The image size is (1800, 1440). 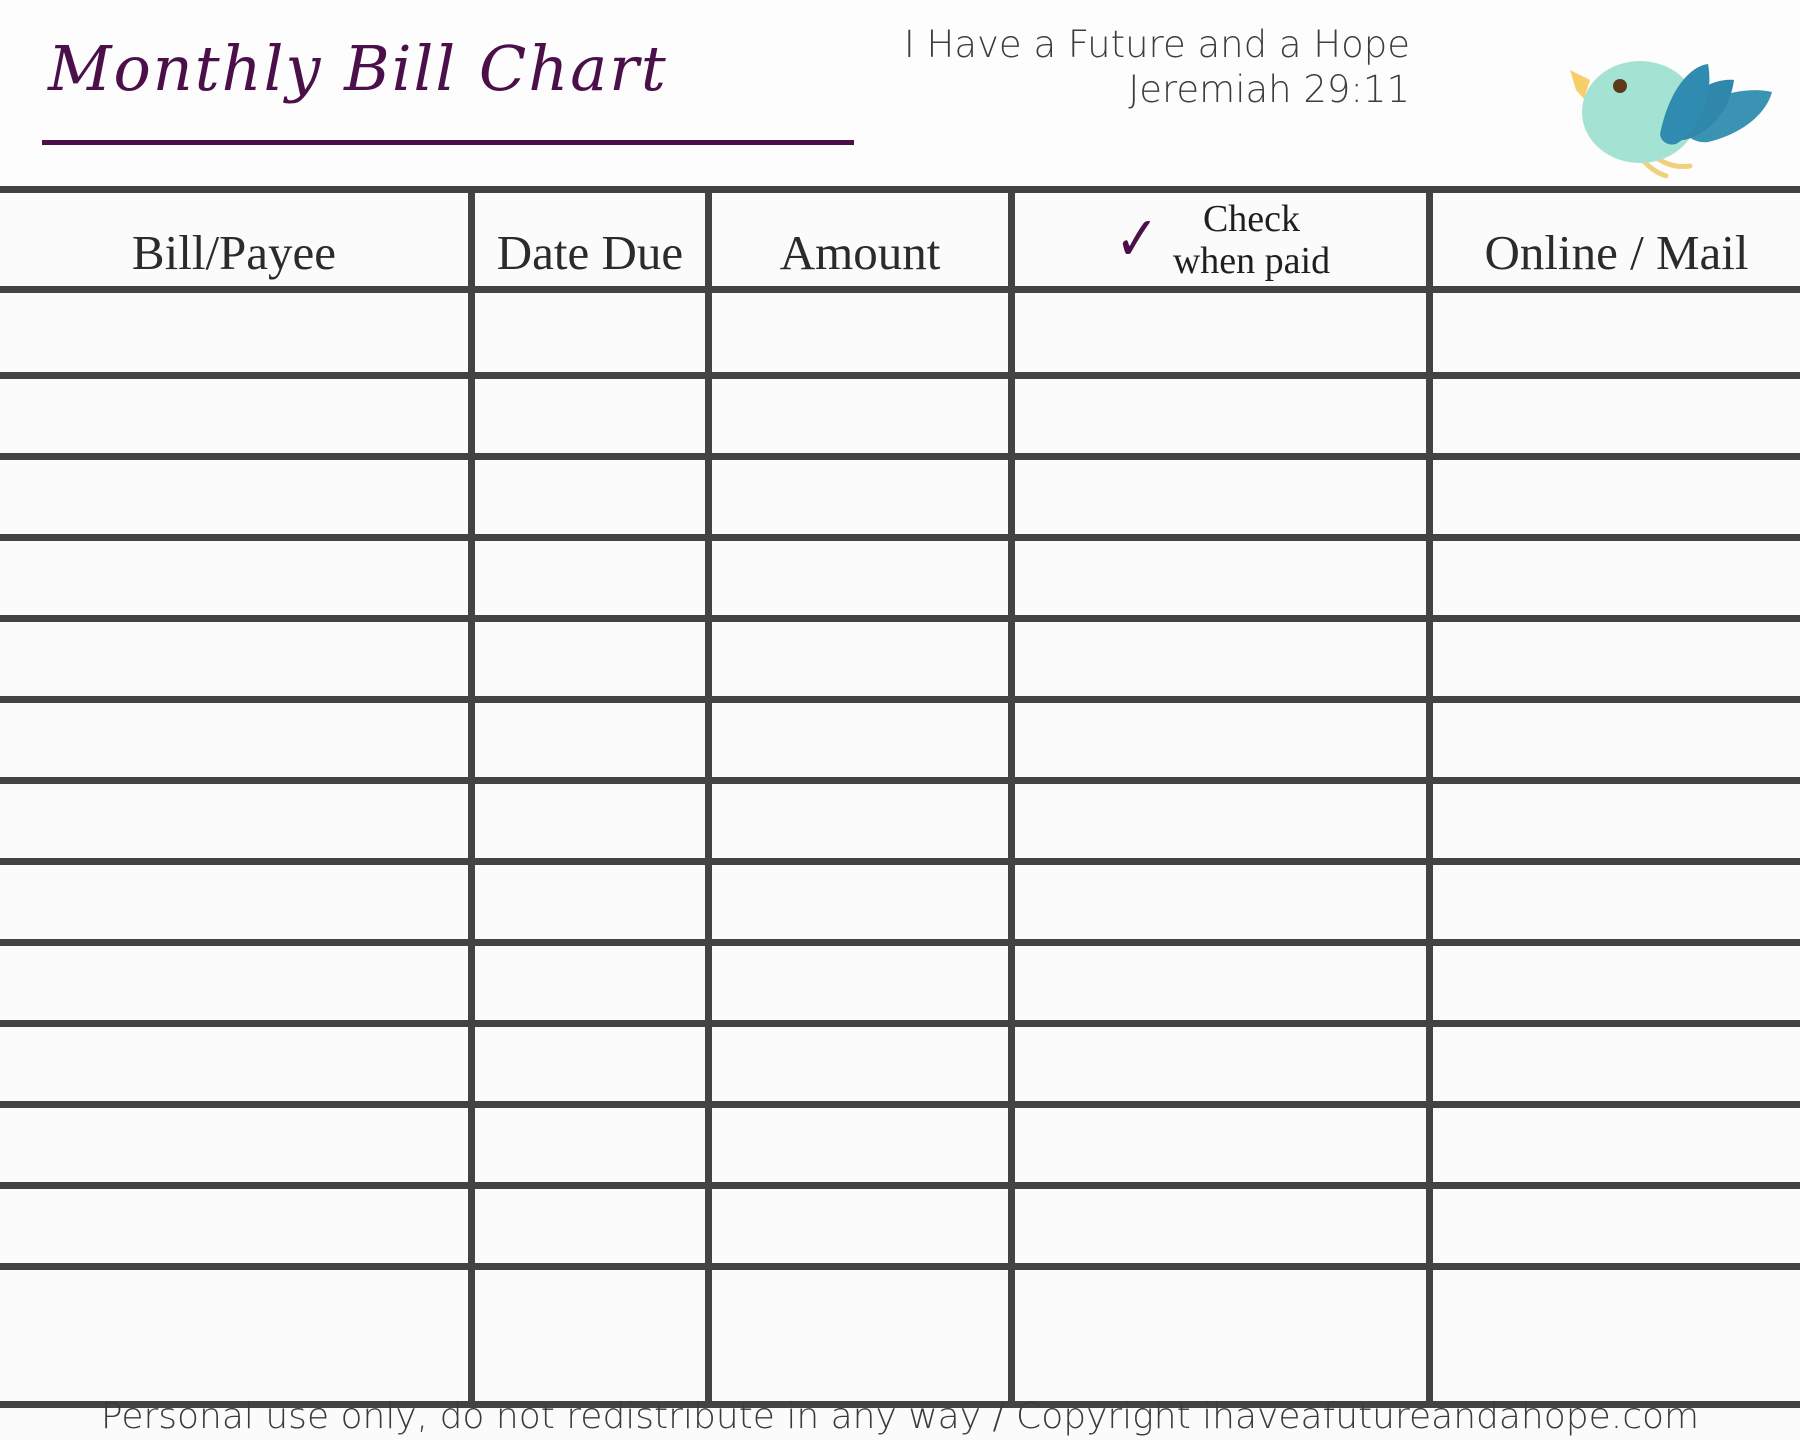 I want to click on bird-icon, so click(x=1673, y=103).